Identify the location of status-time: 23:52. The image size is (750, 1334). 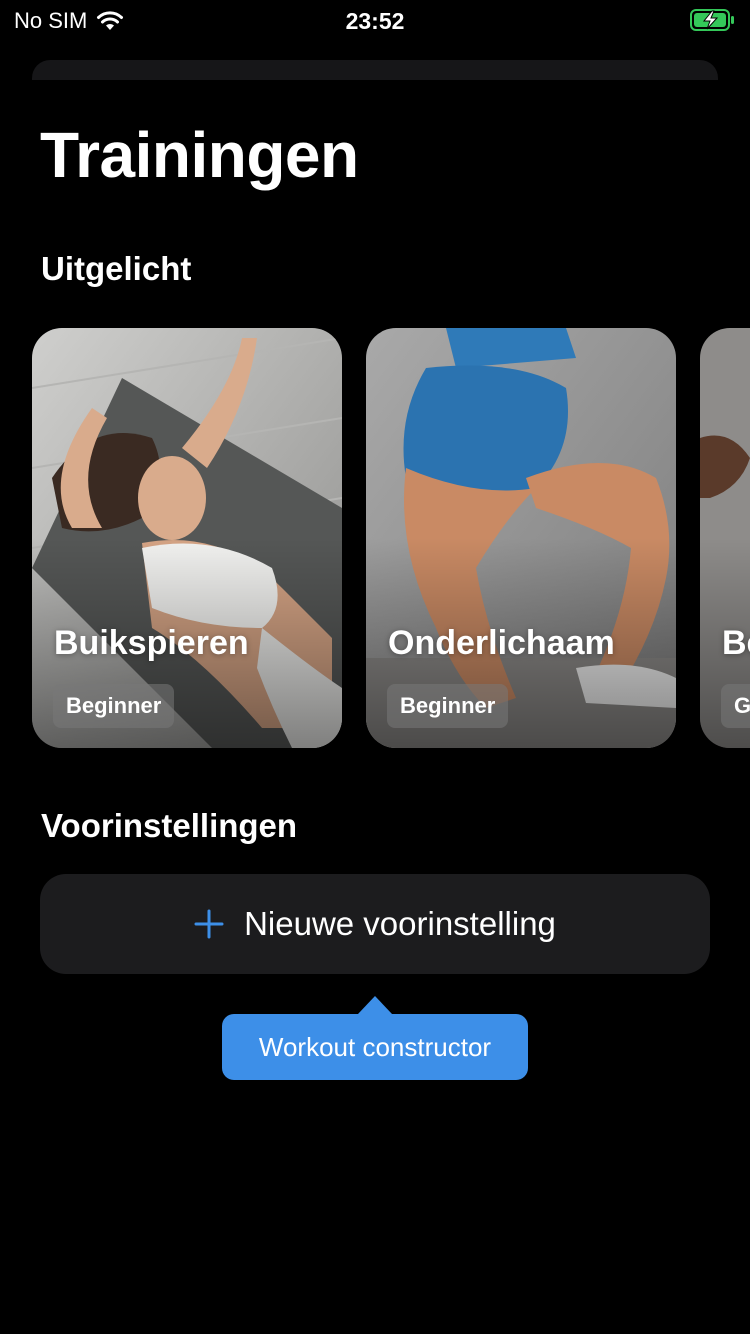
(375, 21).